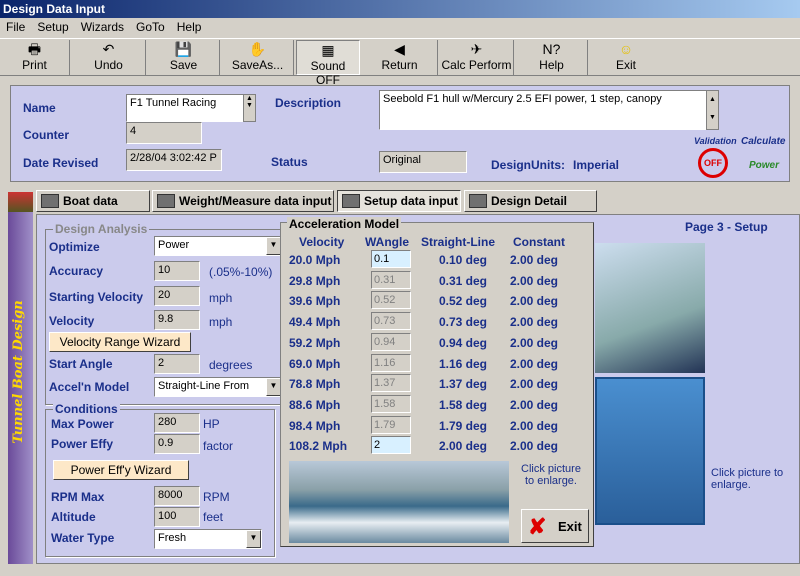  Describe the element at coordinates (462, 280) in the screenshot. I see `straight-line-value: 0.31 deg` at that location.